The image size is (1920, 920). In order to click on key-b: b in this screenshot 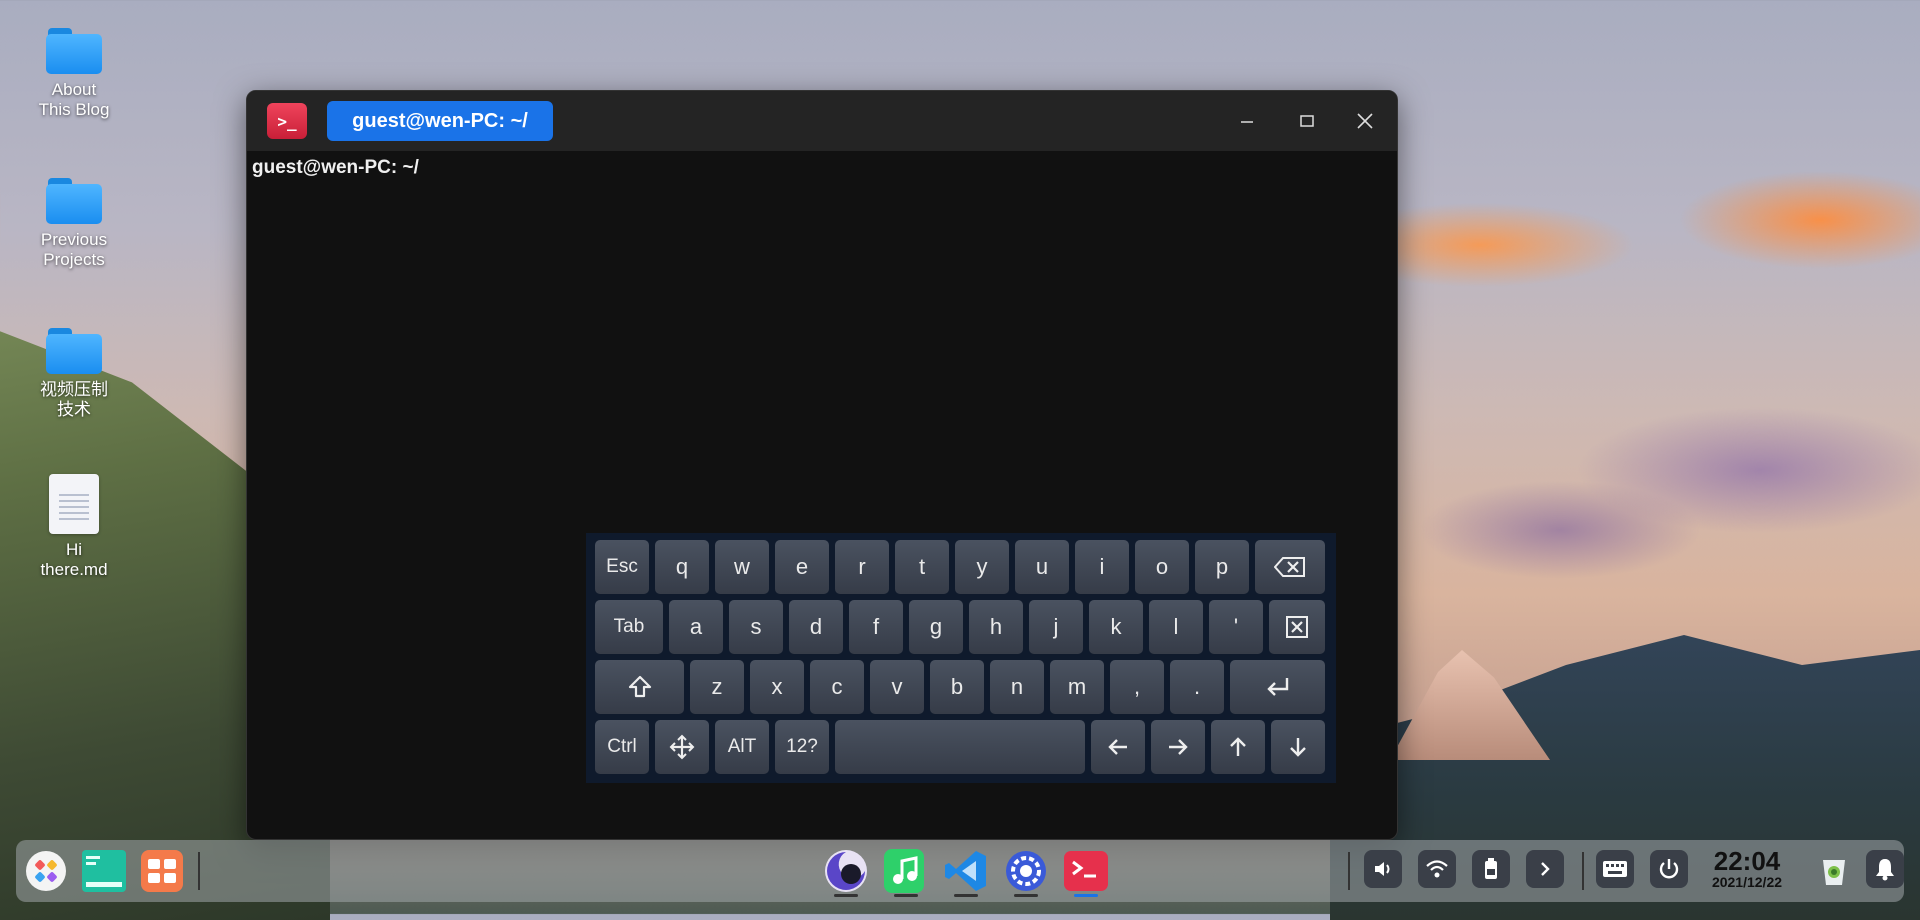, I will do `click(957, 687)`.